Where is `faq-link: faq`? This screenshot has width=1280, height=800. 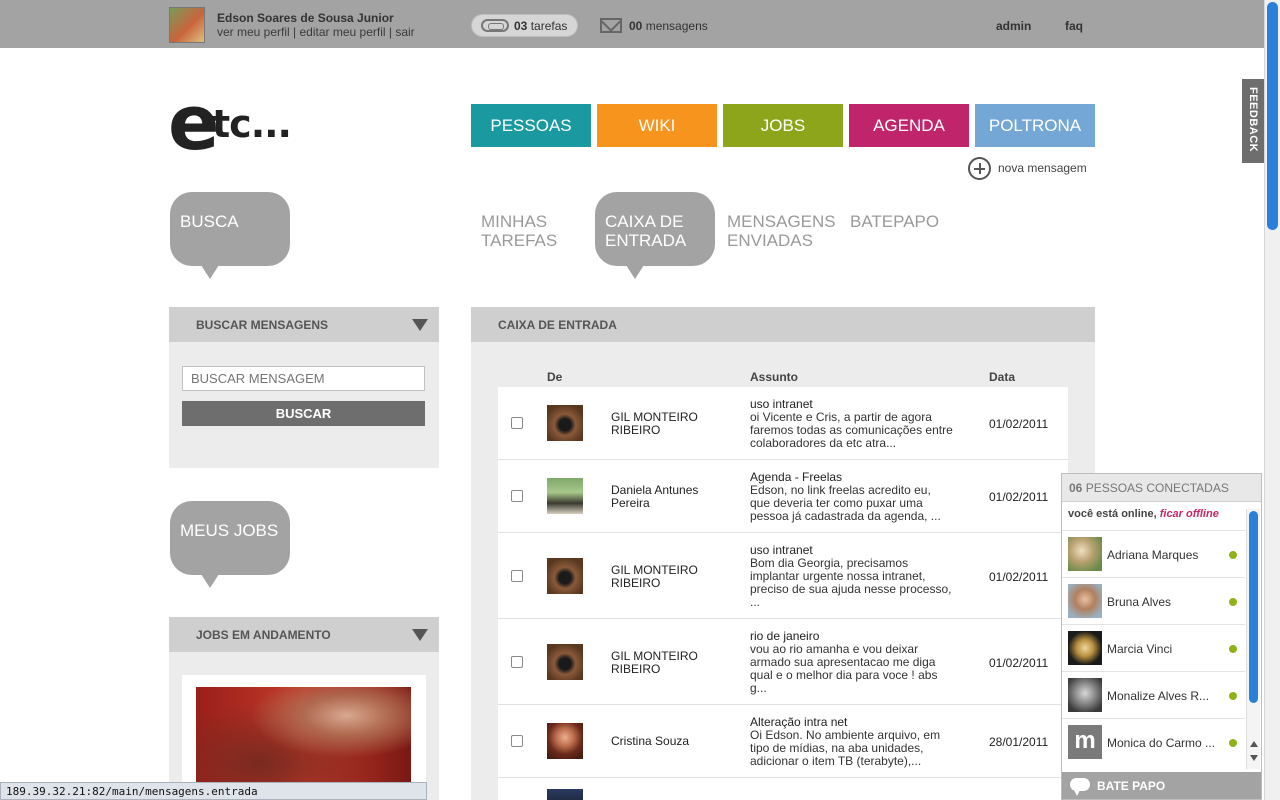
faq-link: faq is located at coordinates (1074, 26).